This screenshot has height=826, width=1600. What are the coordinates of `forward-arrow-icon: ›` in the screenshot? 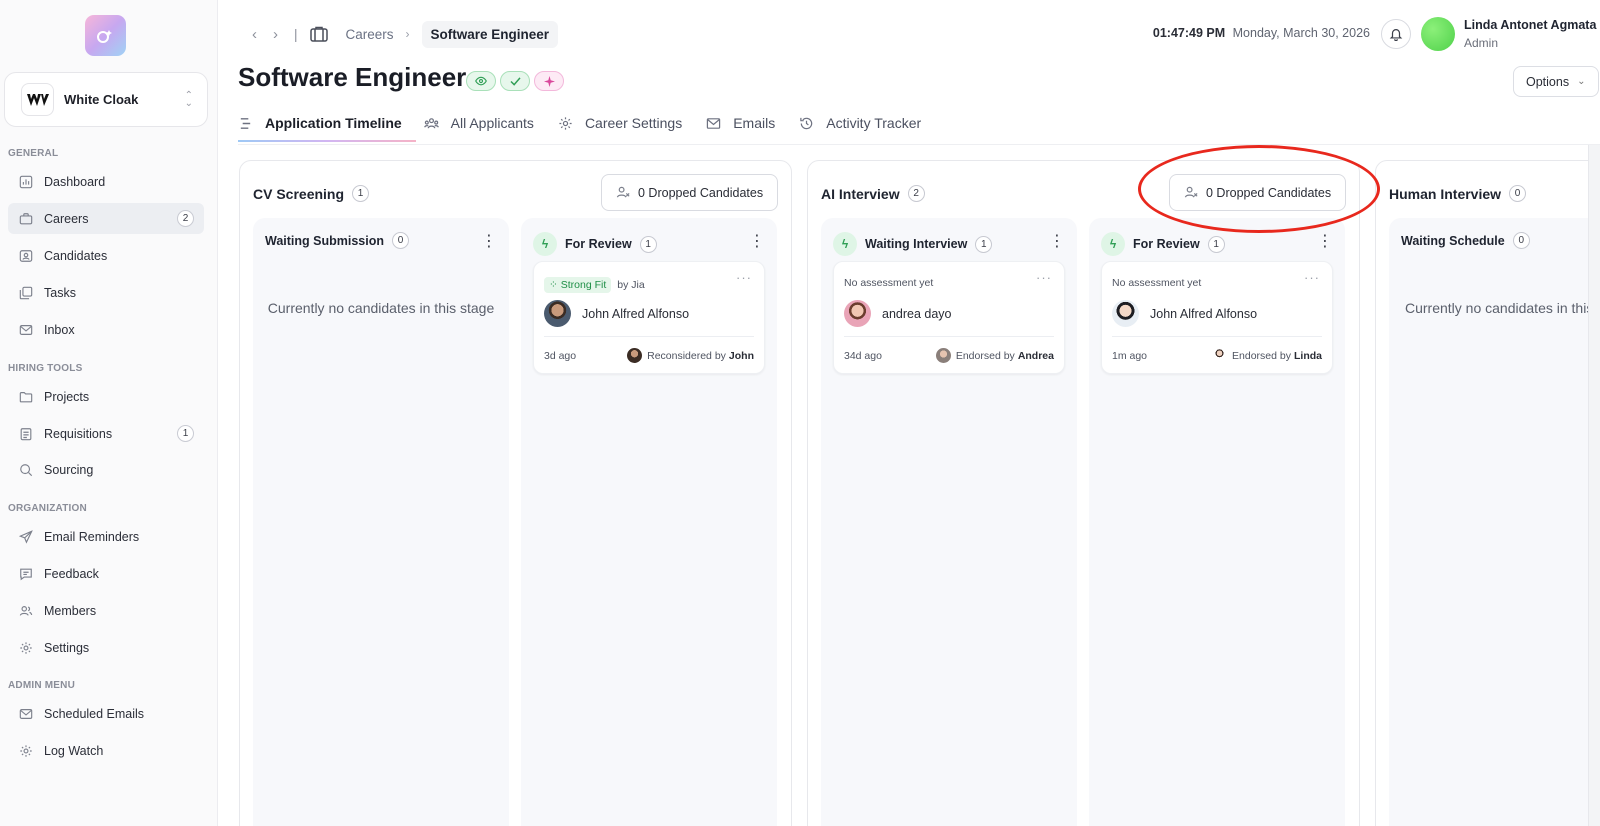 It's located at (275, 34).